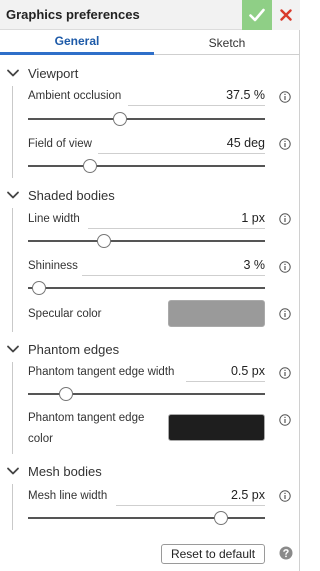  I want to click on section-title: Phantom edges, so click(74, 349).